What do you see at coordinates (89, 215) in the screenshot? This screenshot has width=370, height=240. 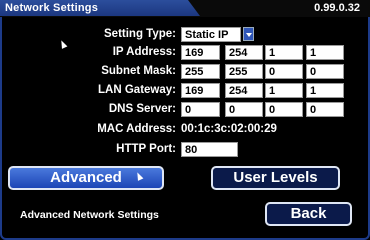 I see `advanced-network-settings-hint: Advanced Network Settings` at bounding box center [89, 215].